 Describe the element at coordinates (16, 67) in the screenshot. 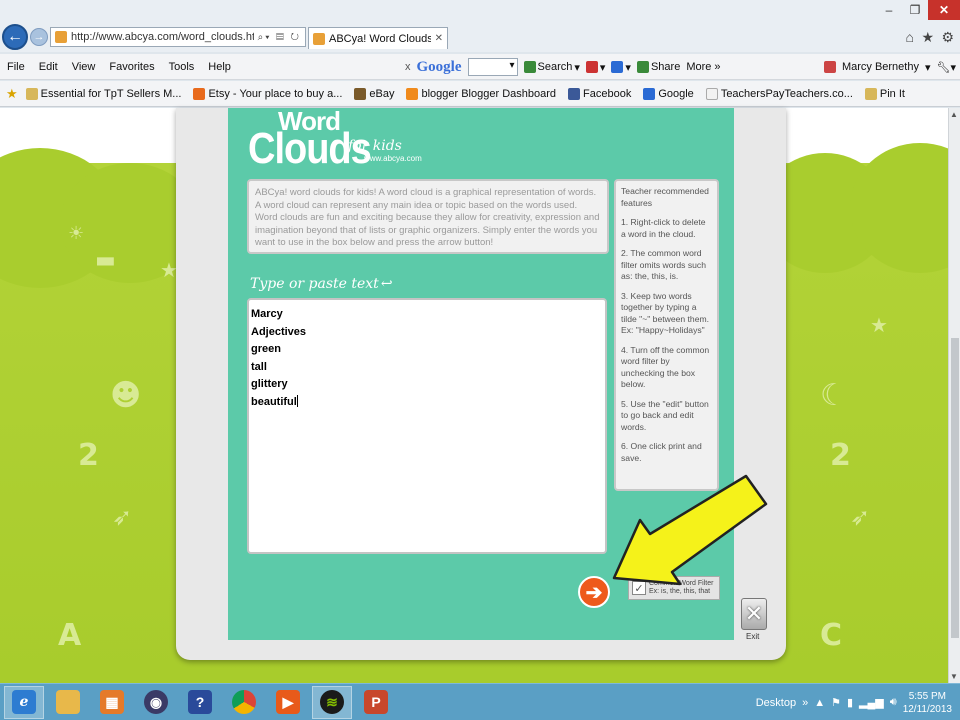

I see `menu-file: File` at that location.